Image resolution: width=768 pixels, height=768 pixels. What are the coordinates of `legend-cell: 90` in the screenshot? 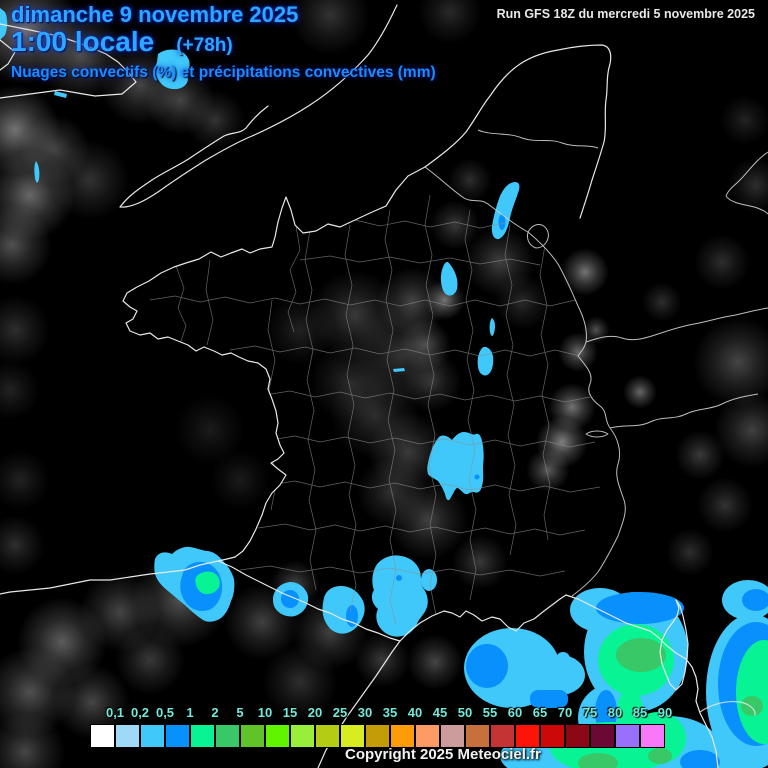 It's located at (656, 725).